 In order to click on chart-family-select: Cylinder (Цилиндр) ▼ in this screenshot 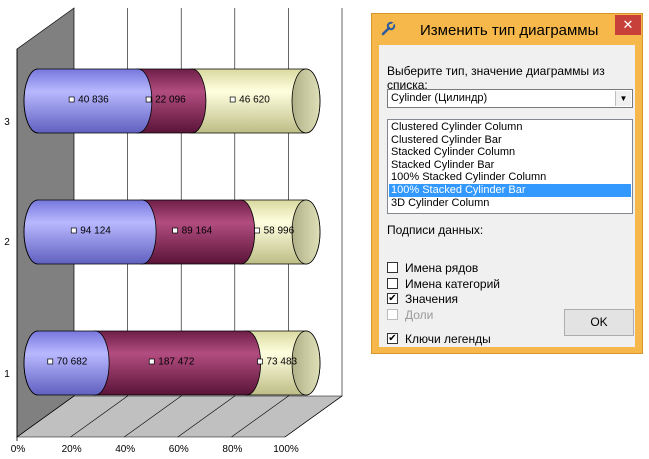, I will do `click(510, 98)`.